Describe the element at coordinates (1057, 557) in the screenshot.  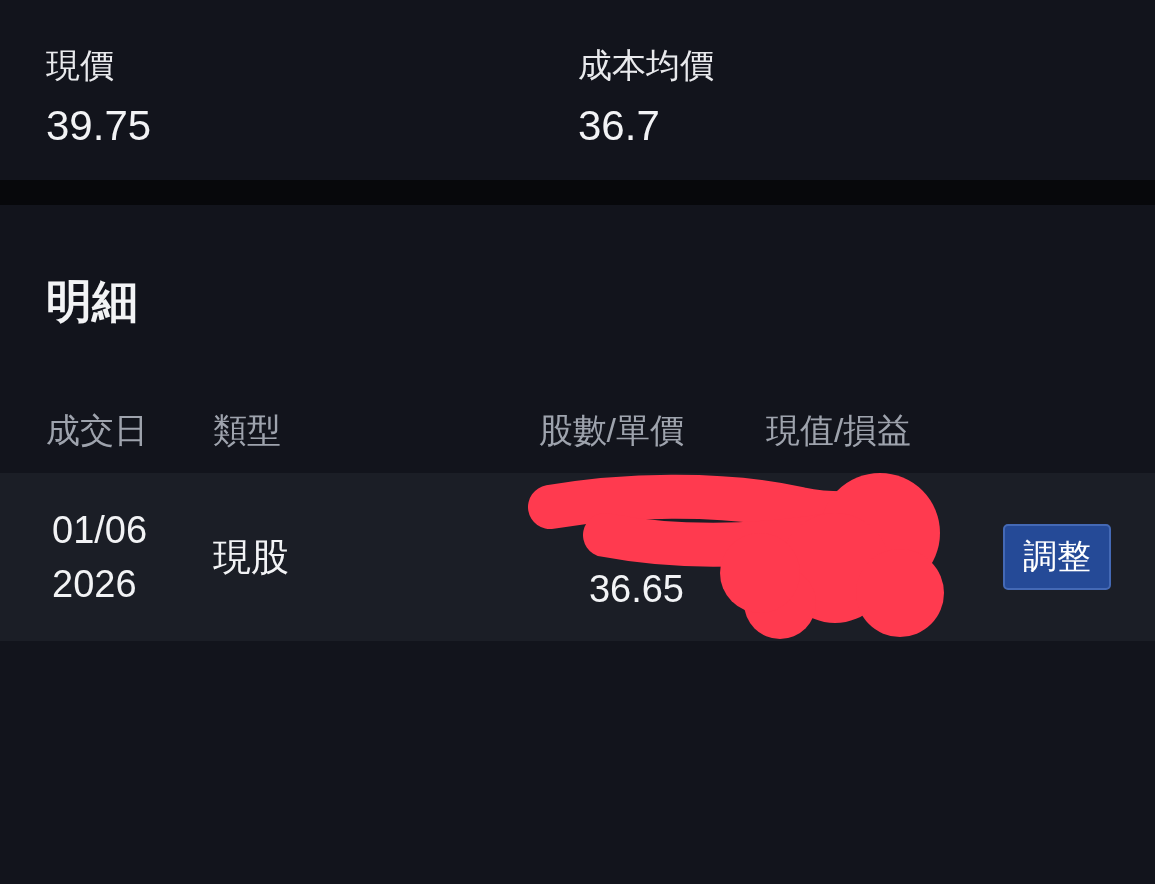
I see `adjust-button: 調整` at that location.